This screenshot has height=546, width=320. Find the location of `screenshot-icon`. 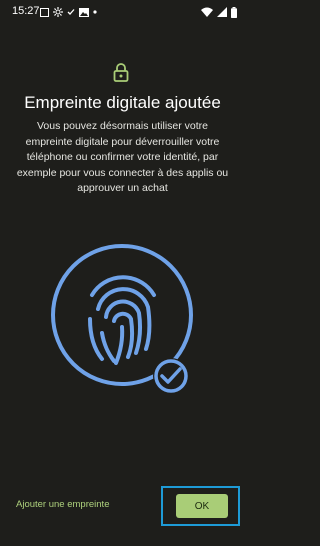

screenshot-icon is located at coordinates (44, 12).